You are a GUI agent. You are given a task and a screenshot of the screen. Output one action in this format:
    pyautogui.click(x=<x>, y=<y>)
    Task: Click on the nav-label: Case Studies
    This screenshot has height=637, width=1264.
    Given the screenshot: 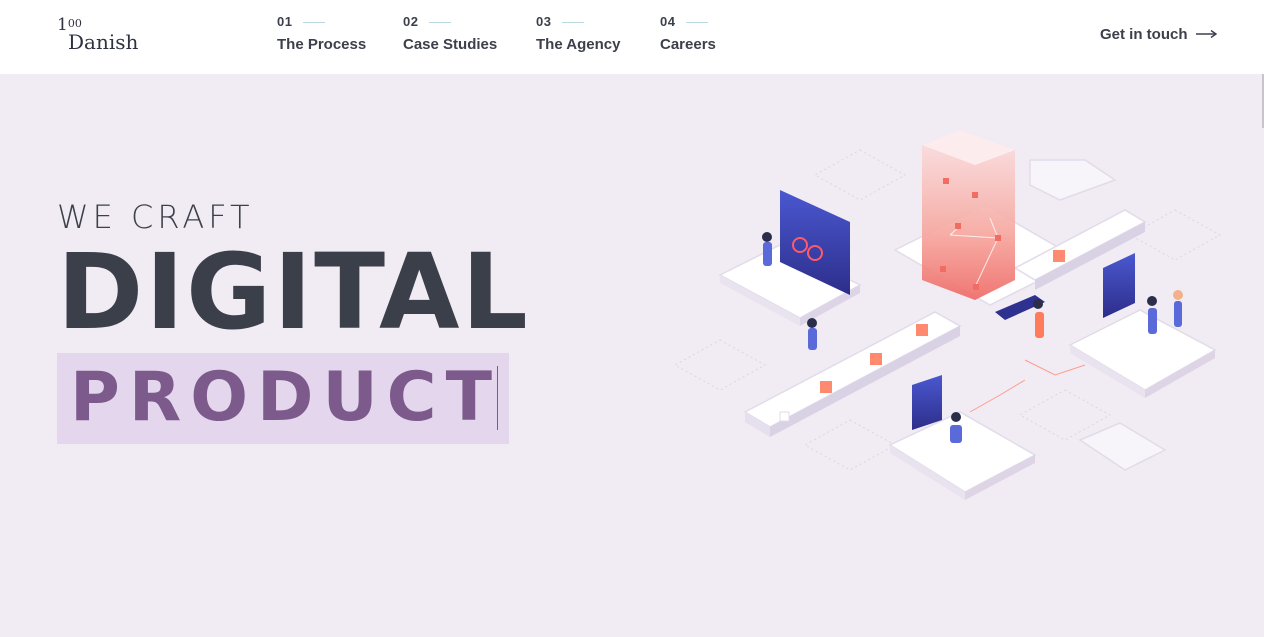 What is the action you would take?
    pyautogui.click(x=450, y=44)
    